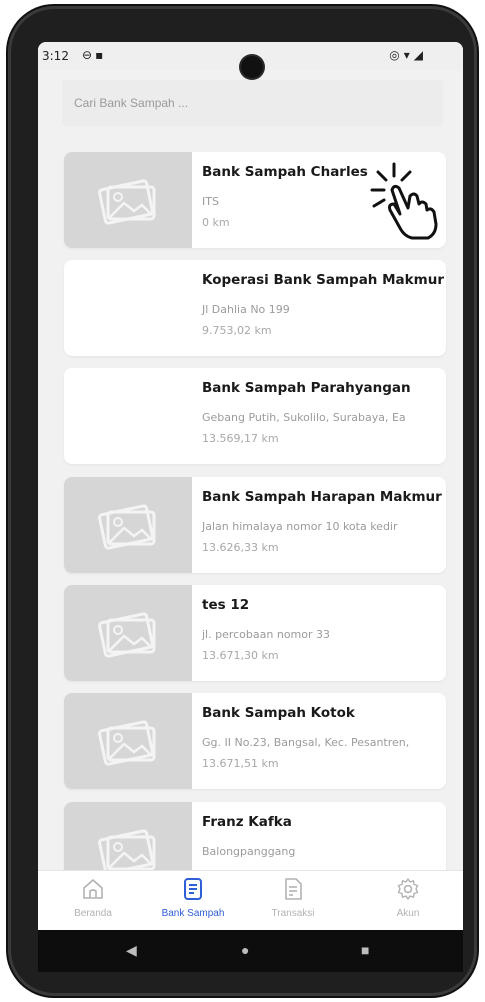  Describe the element at coordinates (293, 889) in the screenshot. I see `transaction-icon` at that location.